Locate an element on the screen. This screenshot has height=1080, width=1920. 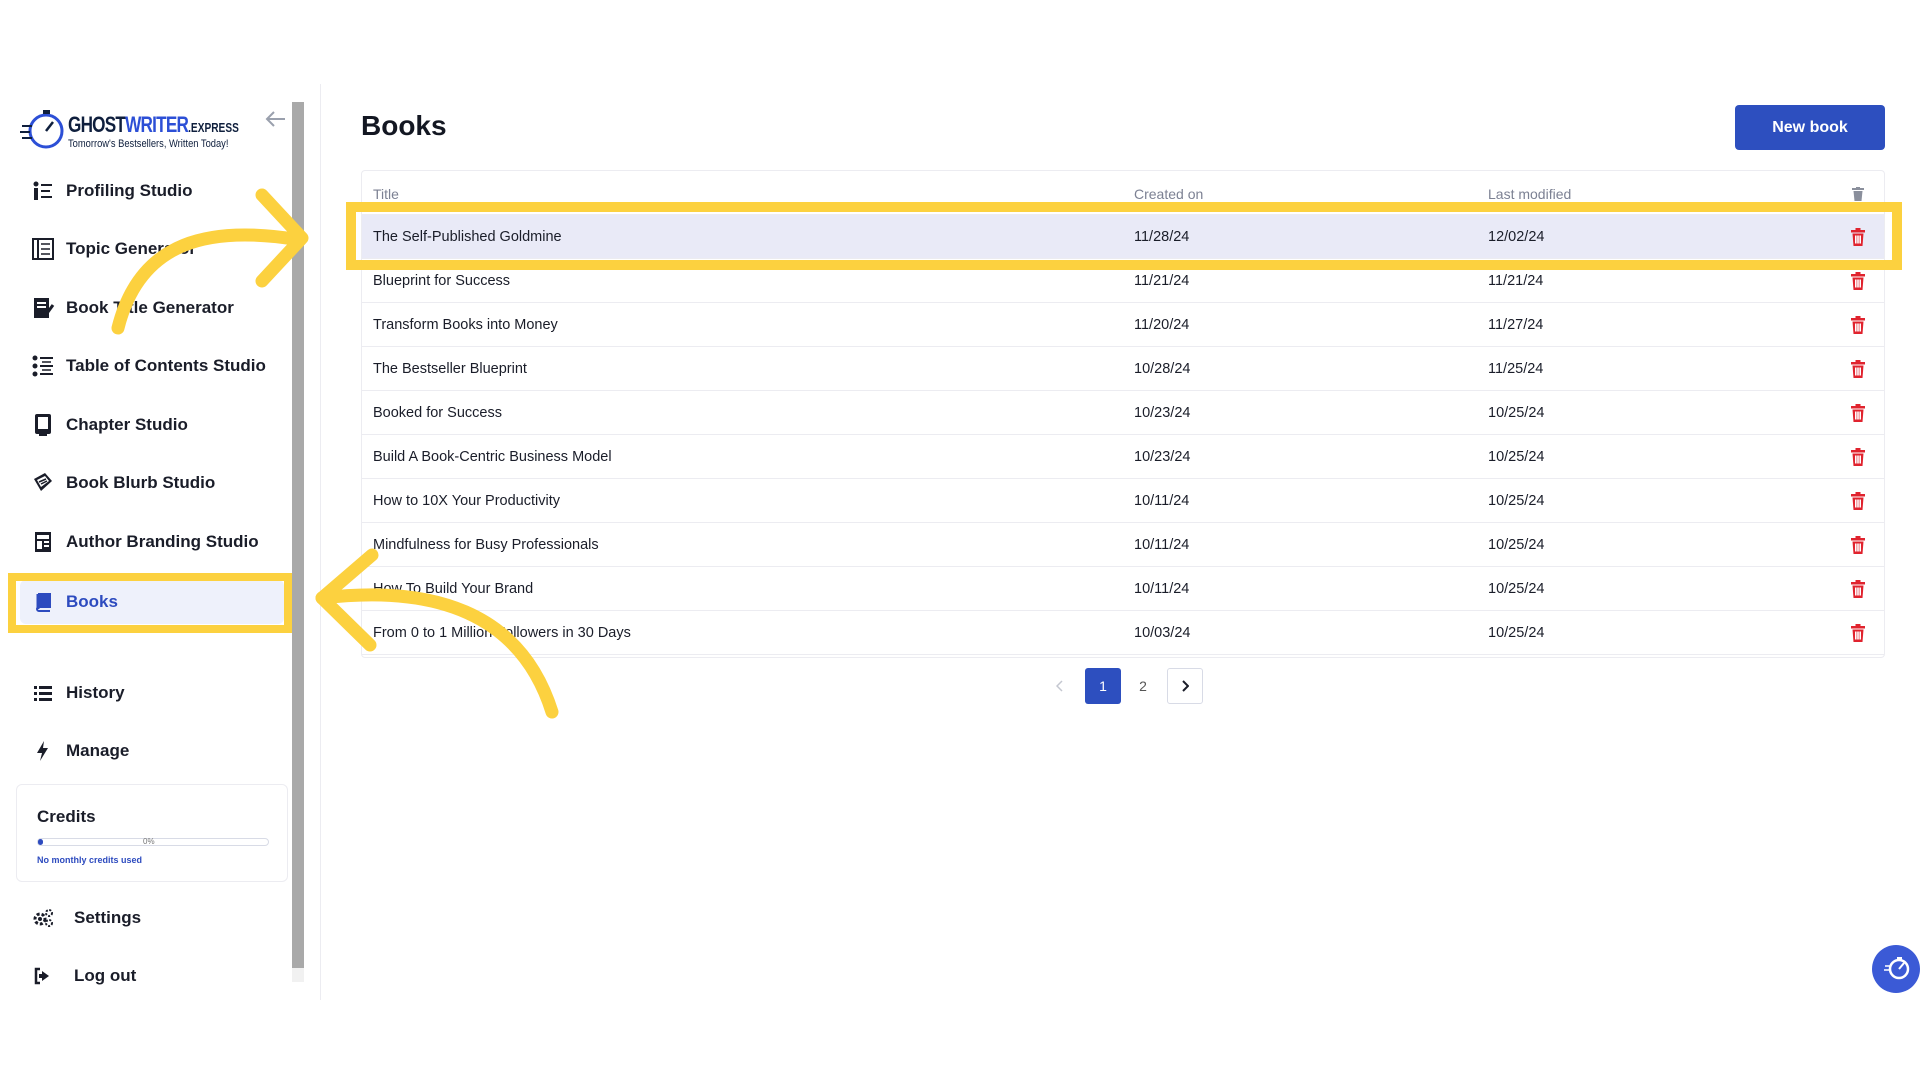
settings-link: Settings is located at coordinates (159, 918).